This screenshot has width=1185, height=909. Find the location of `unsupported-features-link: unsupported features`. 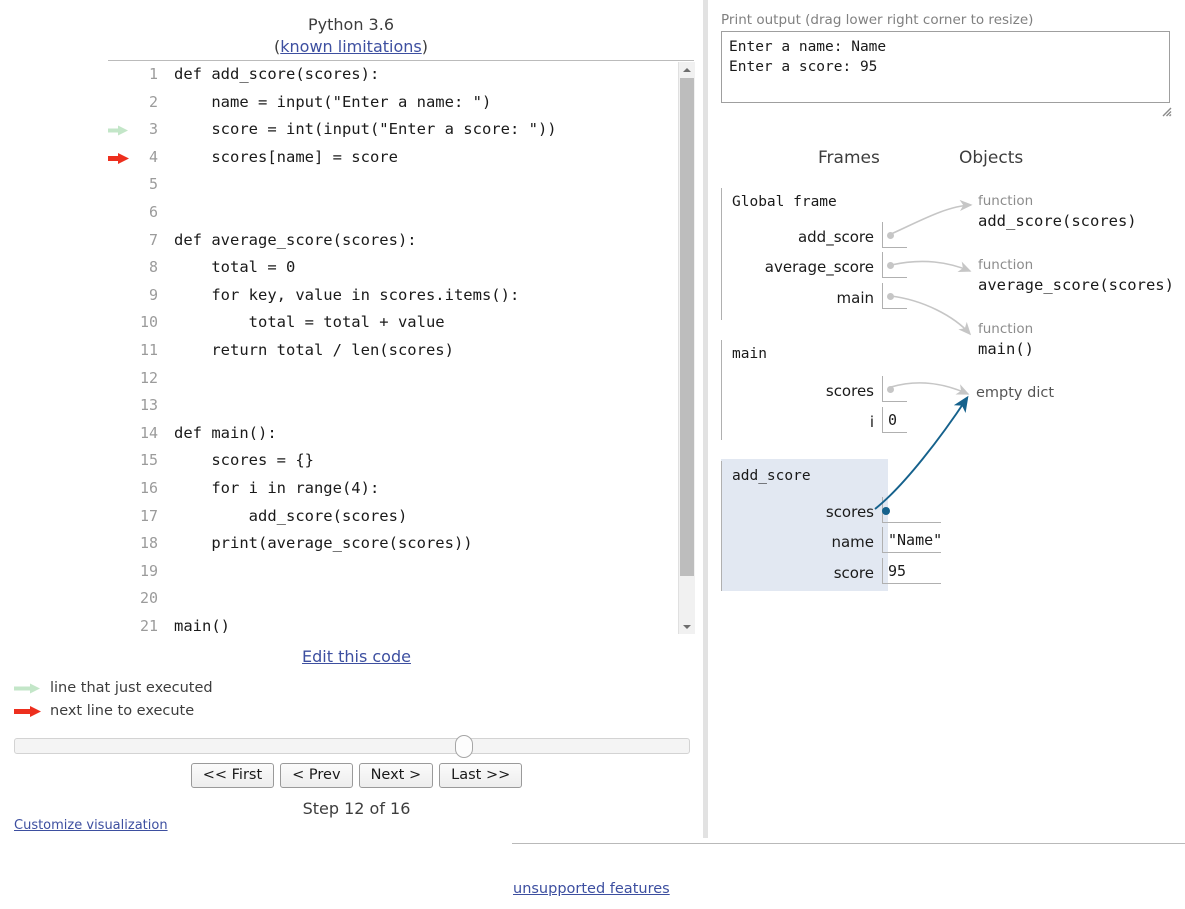

unsupported-features-link: unsupported features is located at coordinates (591, 889).